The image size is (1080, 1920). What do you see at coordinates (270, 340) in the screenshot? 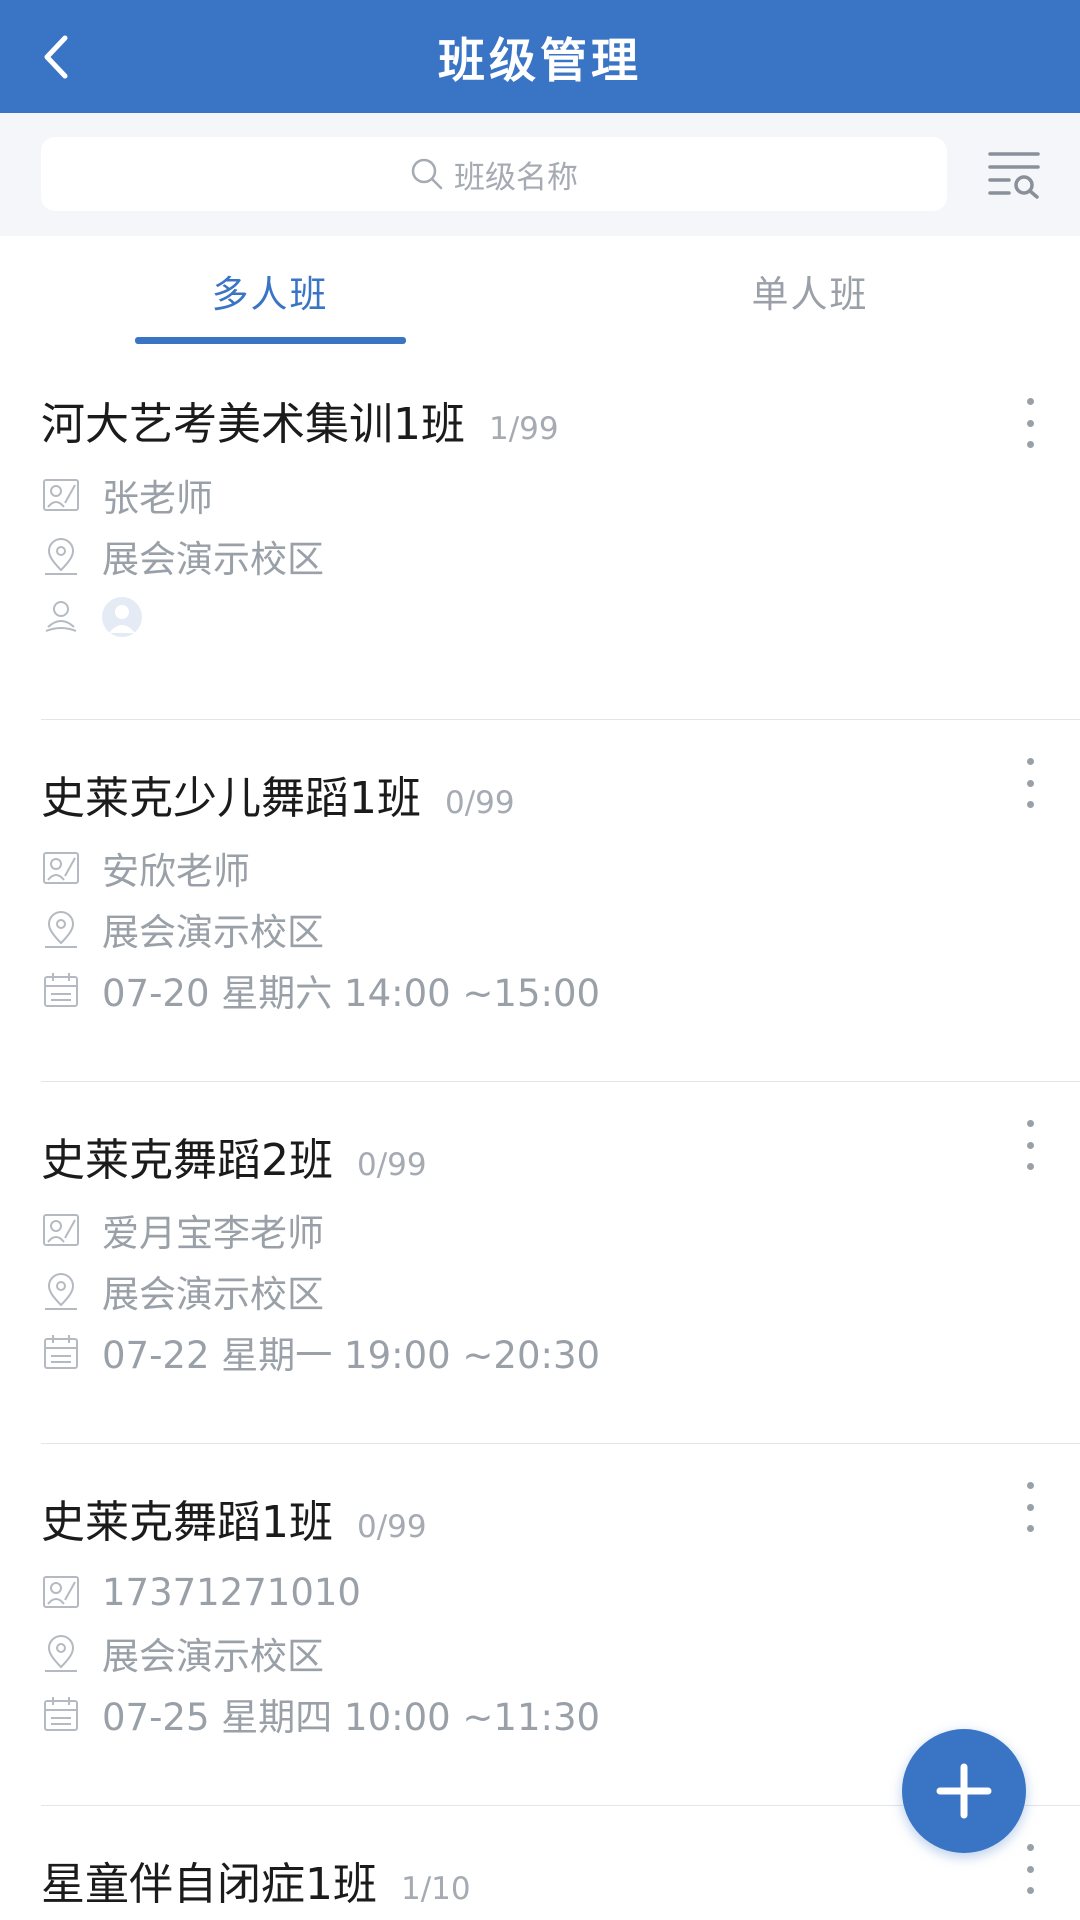
I see `active-tab-indicator` at bounding box center [270, 340].